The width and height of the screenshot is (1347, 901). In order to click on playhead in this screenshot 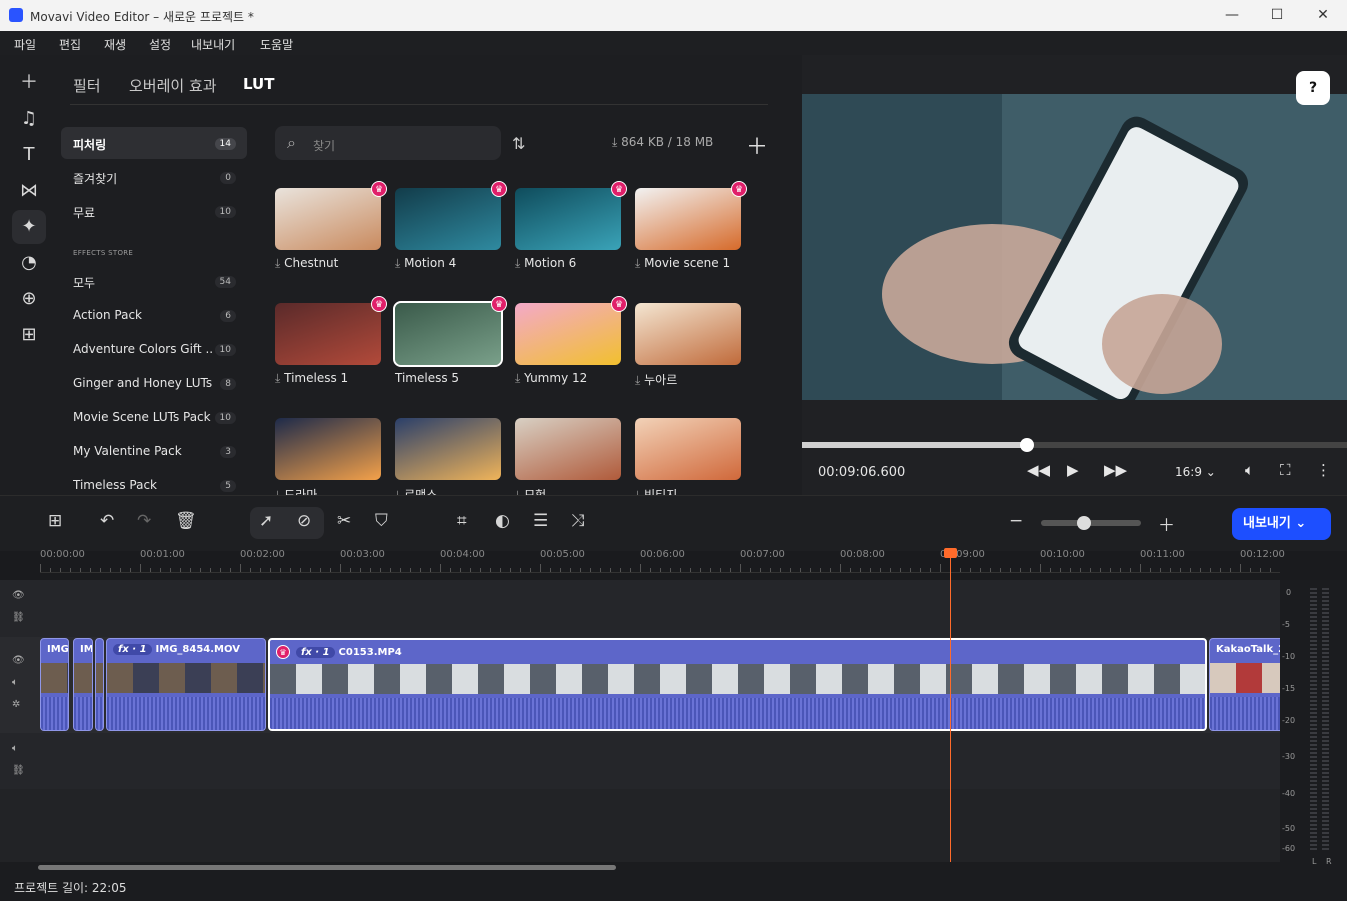, I will do `click(950, 706)`.